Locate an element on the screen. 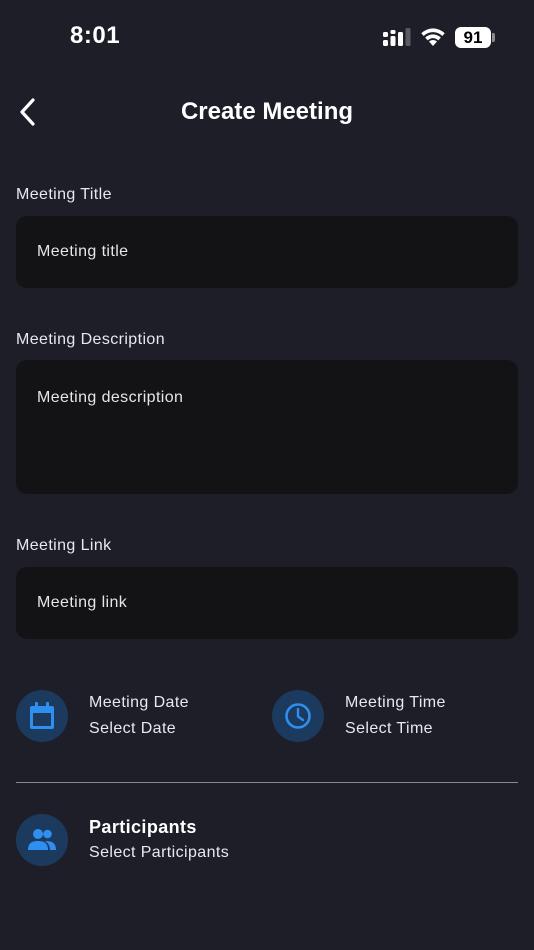  meeting-date-label: Meeting Date is located at coordinates (139, 702).